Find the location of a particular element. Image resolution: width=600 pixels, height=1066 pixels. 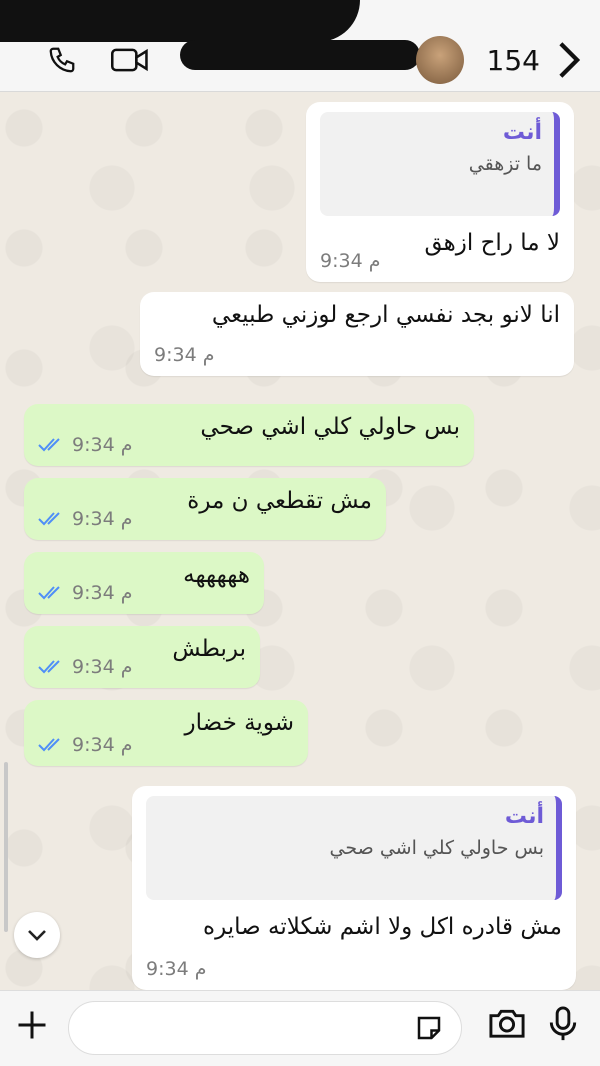

message-text: بس حاولي كلي اشي صحي is located at coordinates (330, 427).